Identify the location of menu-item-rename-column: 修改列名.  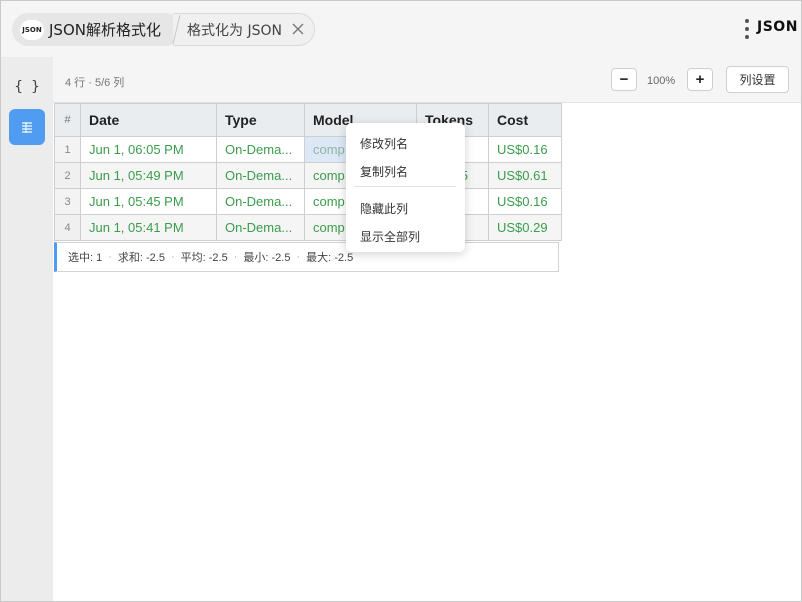
(384, 143).